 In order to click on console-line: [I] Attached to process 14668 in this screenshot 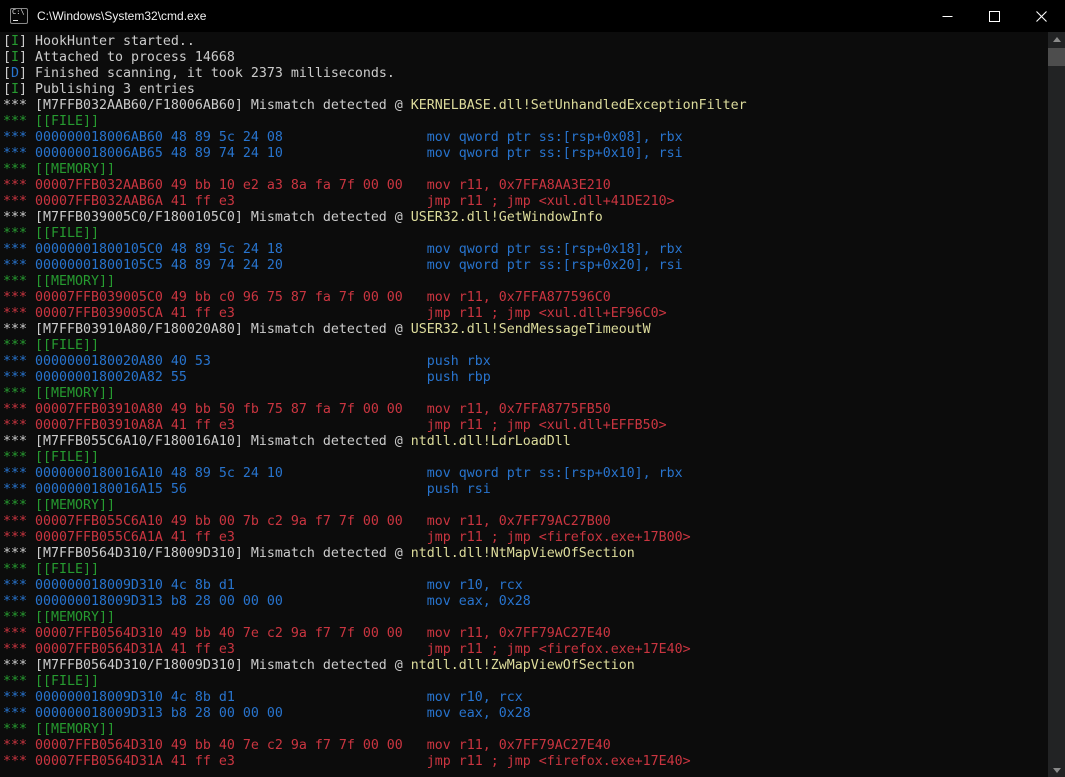, I will do `click(119, 57)`.